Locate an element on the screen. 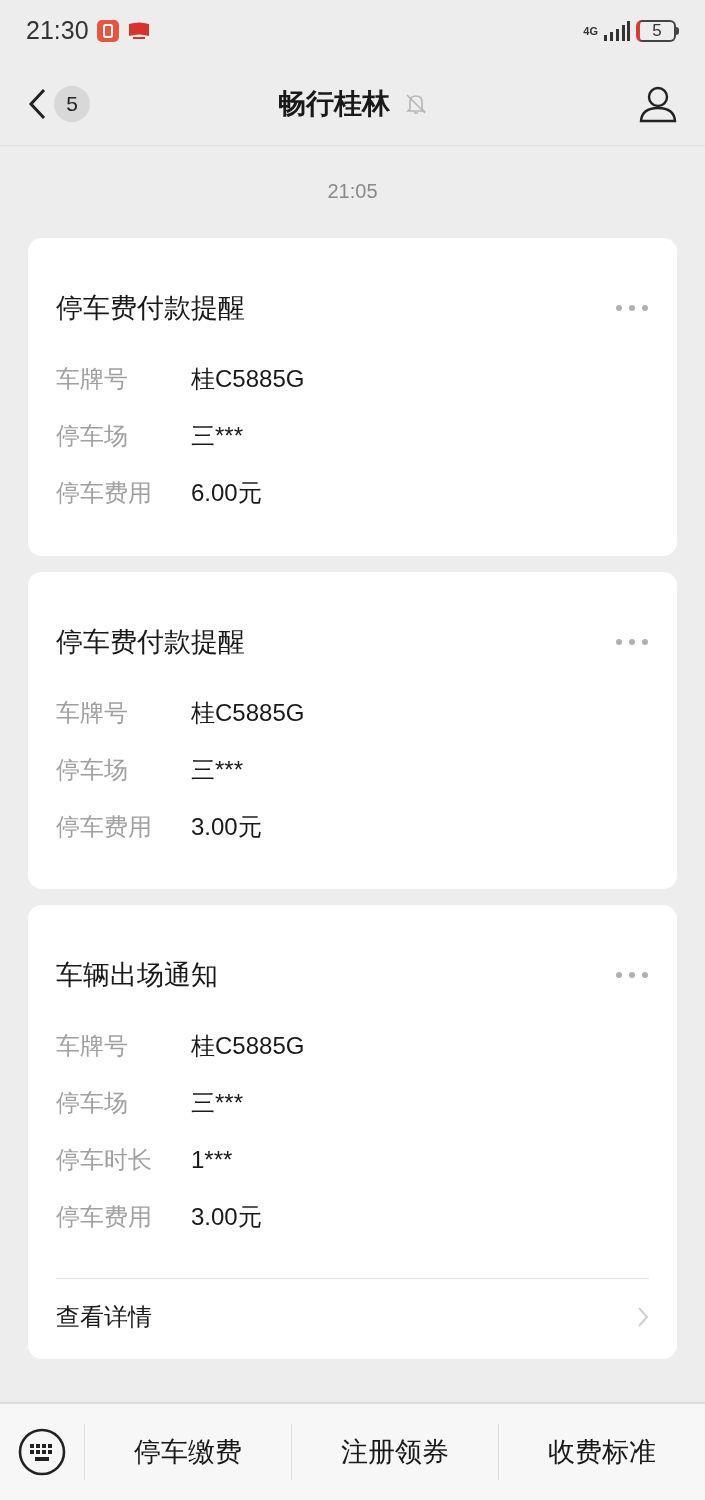  field-label: 停车时长 is located at coordinates (104, 1160).